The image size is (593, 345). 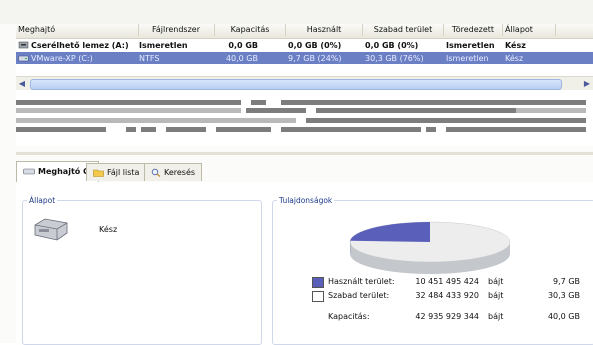 I want to click on free-swatch, so click(x=318, y=296).